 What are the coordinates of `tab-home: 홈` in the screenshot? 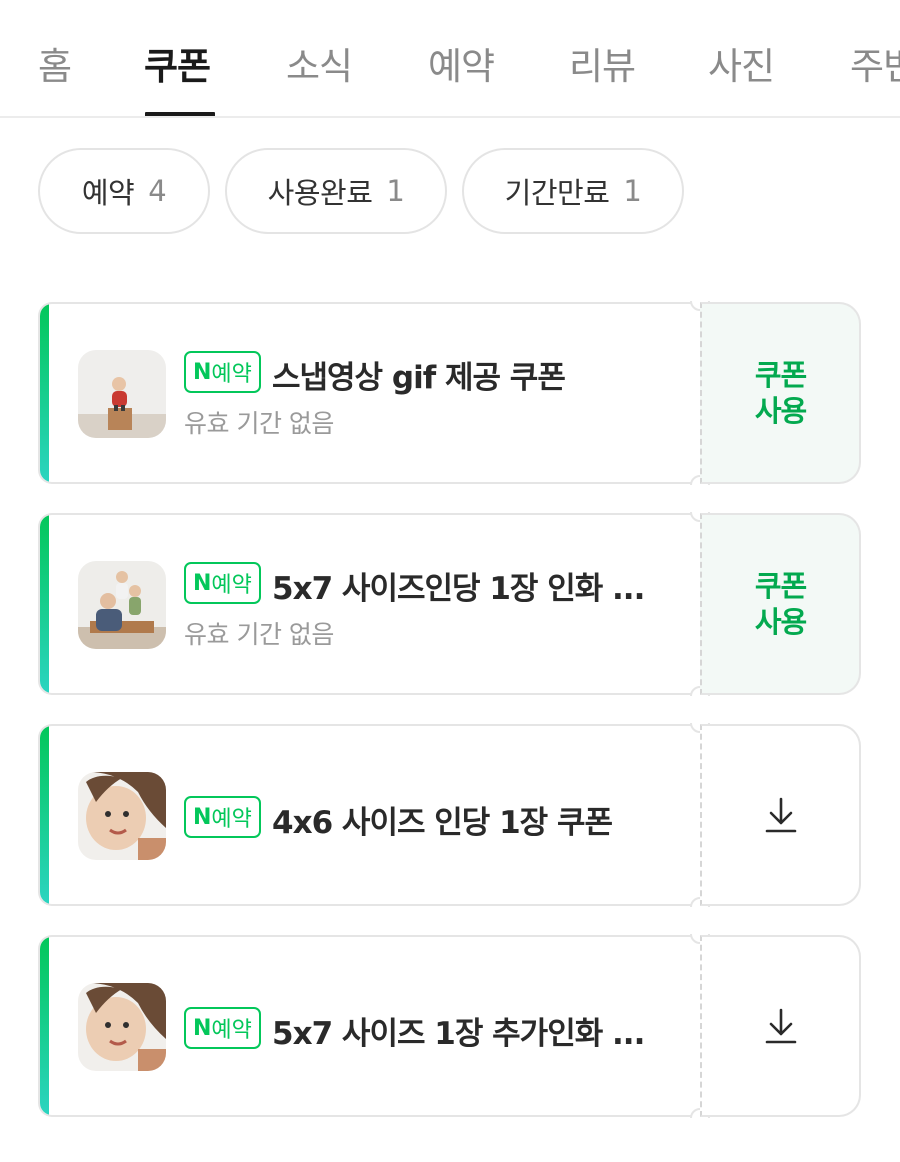 It's located at (55, 63).